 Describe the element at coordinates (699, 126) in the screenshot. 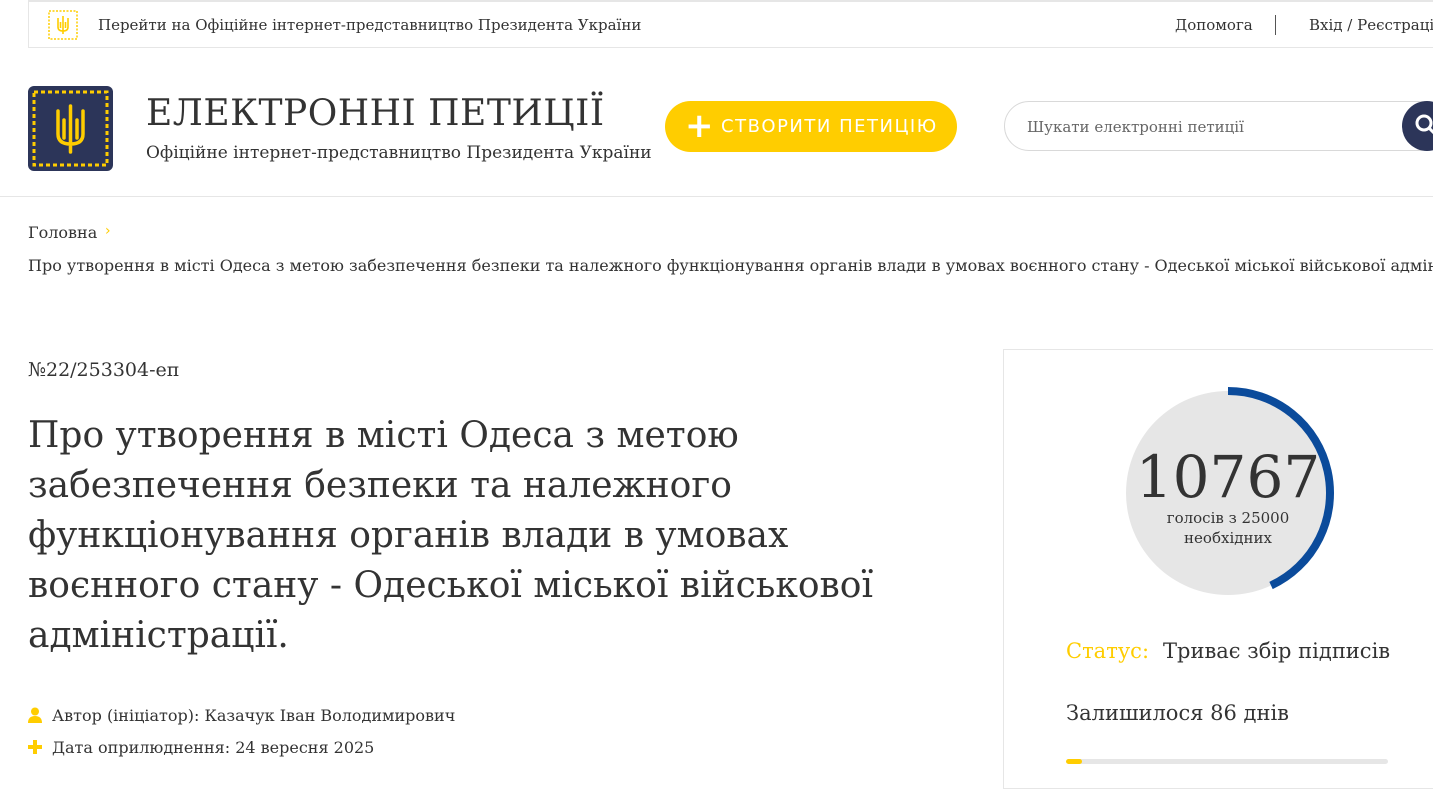

I see `plus-icon: +` at that location.